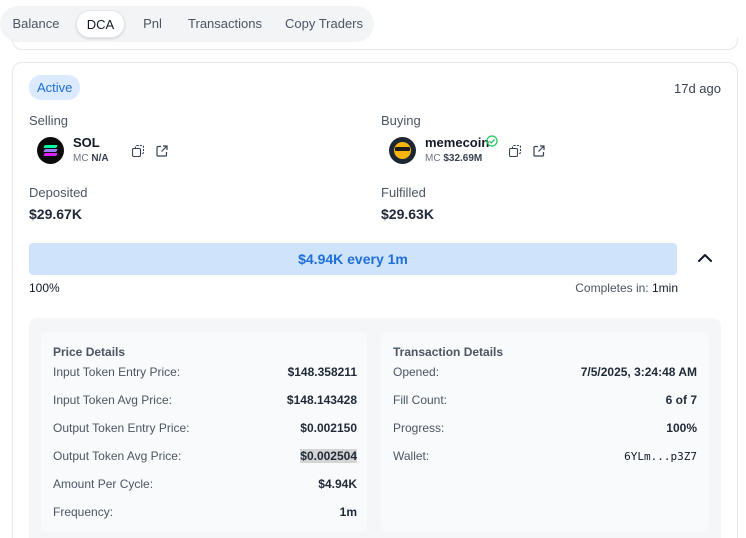 This screenshot has width=746, height=538. What do you see at coordinates (225, 24) in the screenshot?
I see `tab-transactions: Transactions` at bounding box center [225, 24].